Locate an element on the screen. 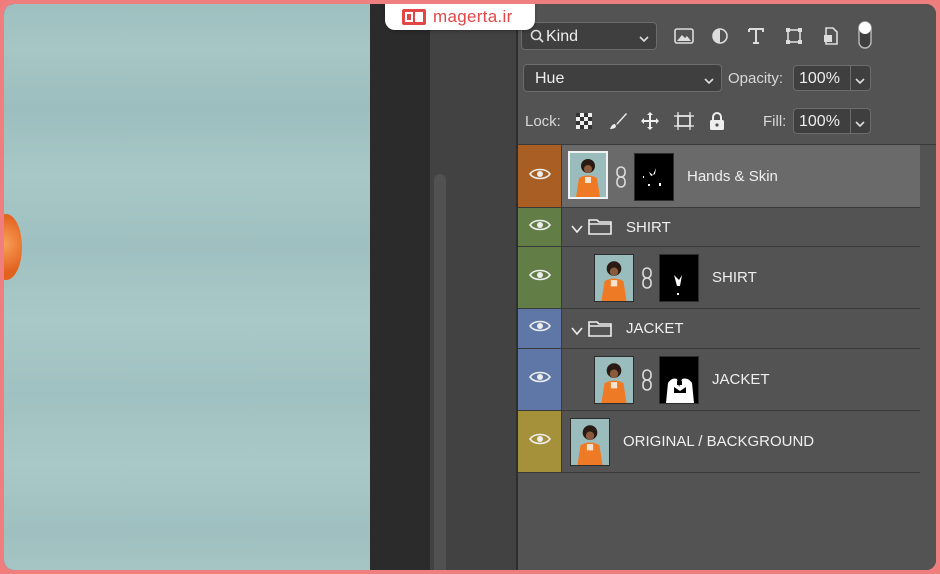  watermark: magerta.ir is located at coordinates (460, 17).